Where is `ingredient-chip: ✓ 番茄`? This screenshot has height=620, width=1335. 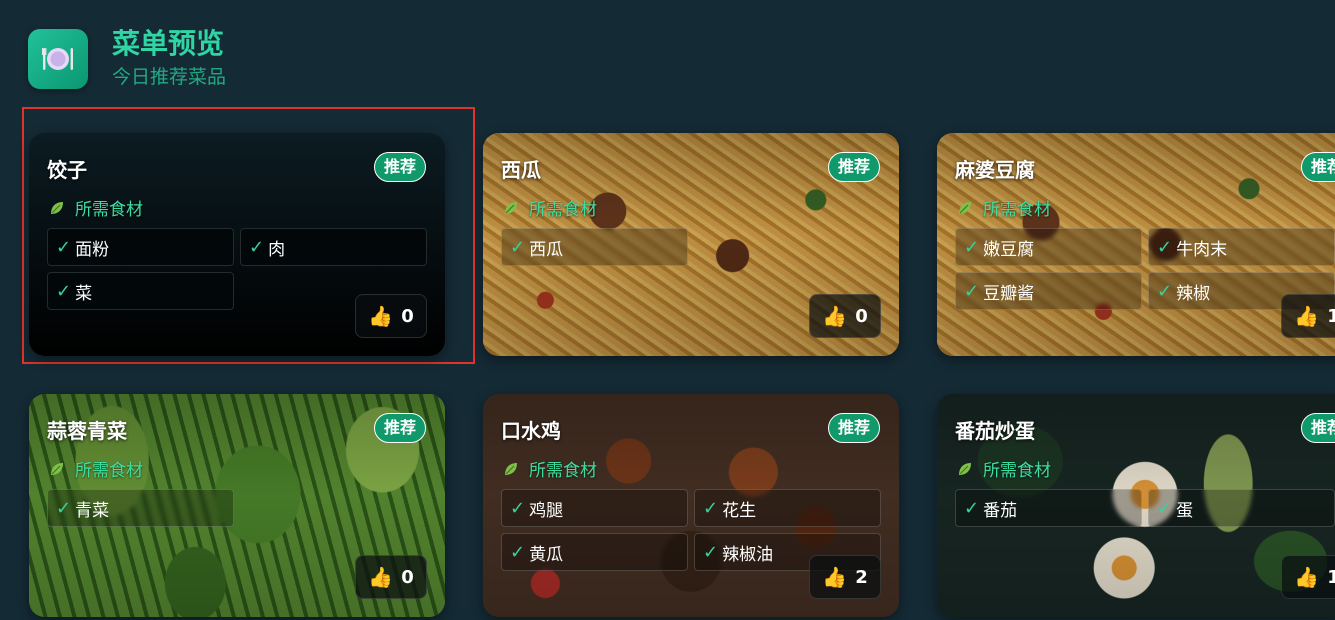 ingredient-chip: ✓ 番茄 is located at coordinates (1048, 508).